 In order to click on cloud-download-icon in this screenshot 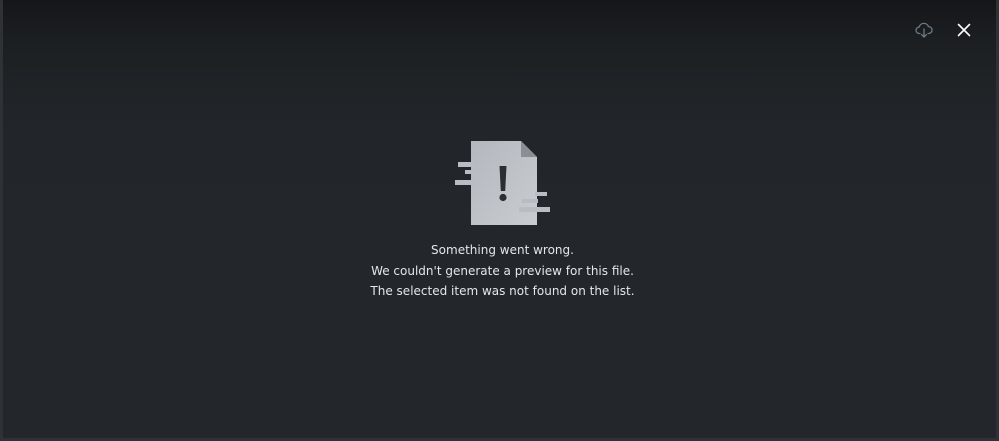, I will do `click(924, 30)`.